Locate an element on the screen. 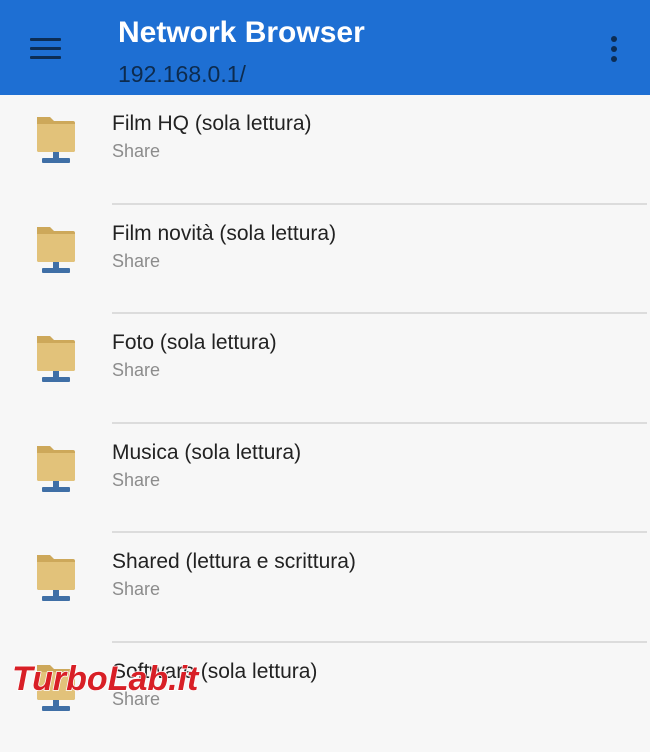 This screenshot has width=650, height=752. current-path: 192.168.0.1/ is located at coordinates (182, 74).